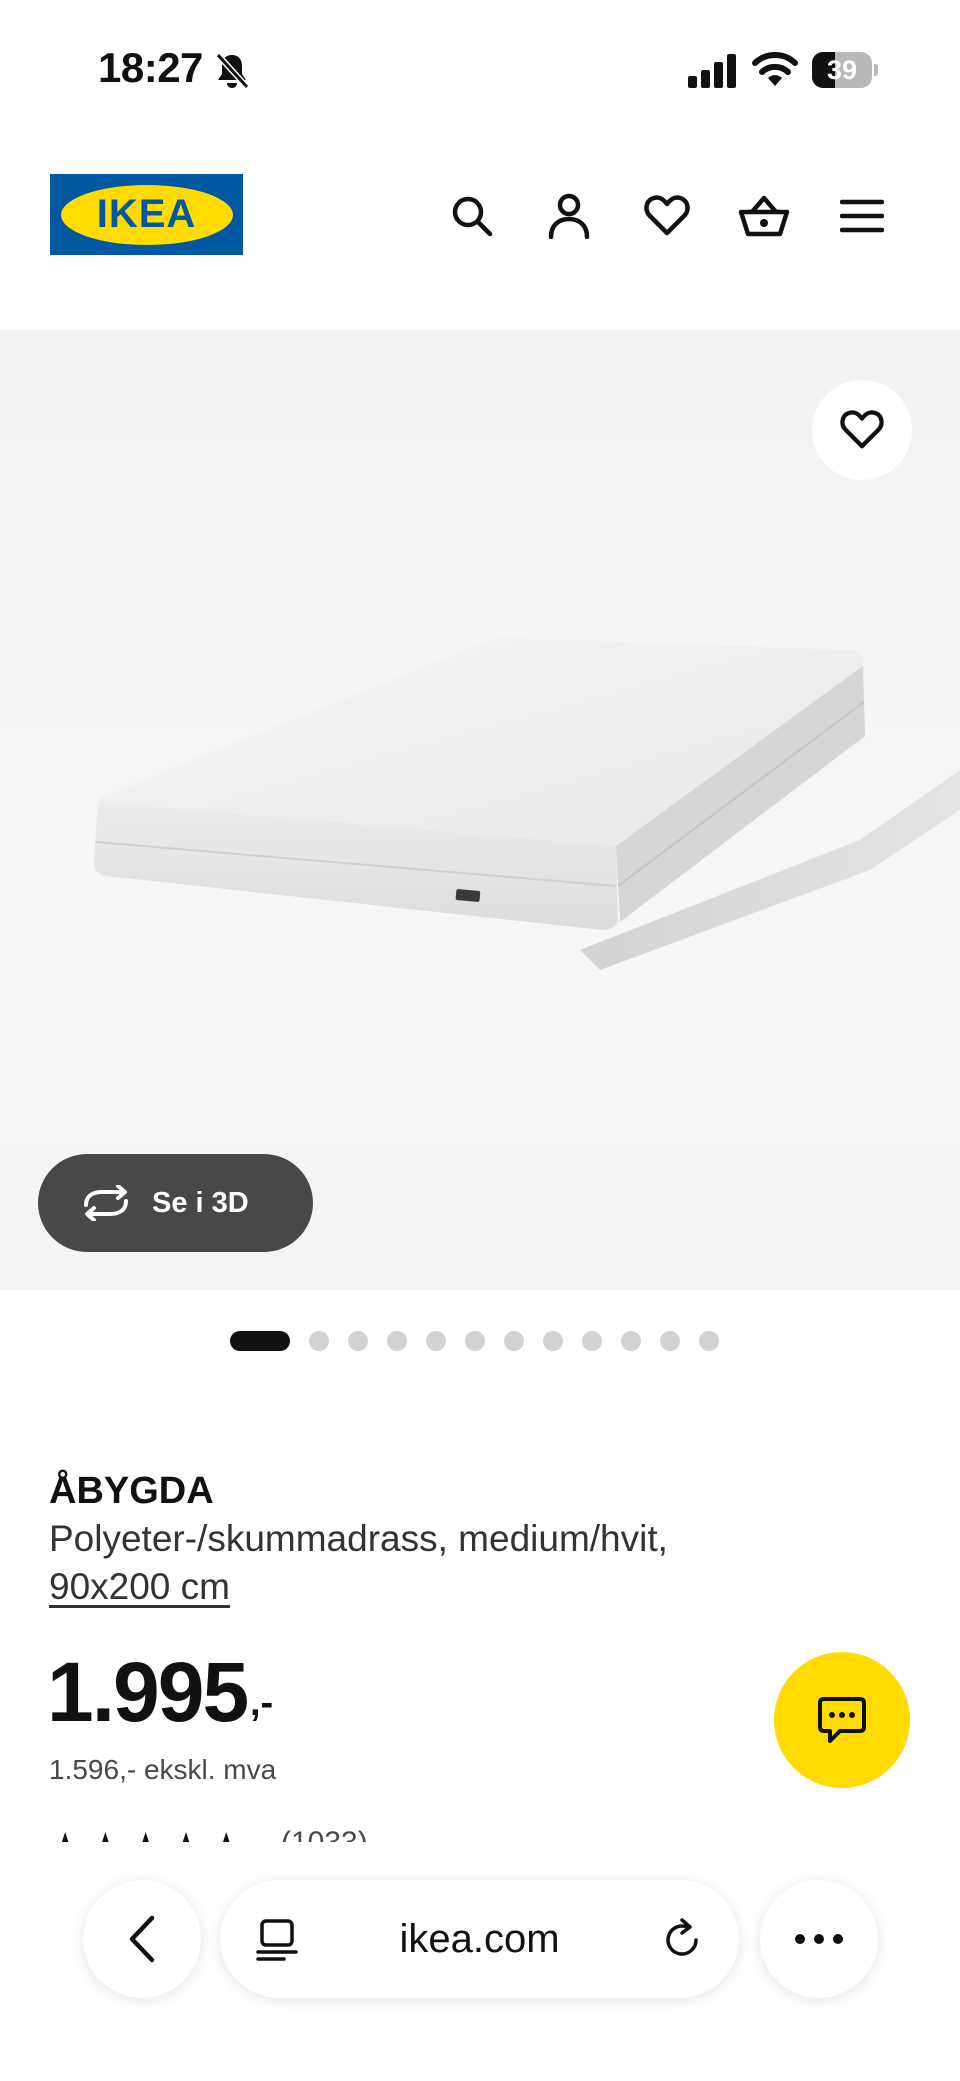  I want to click on menu-icon, so click(862, 216).